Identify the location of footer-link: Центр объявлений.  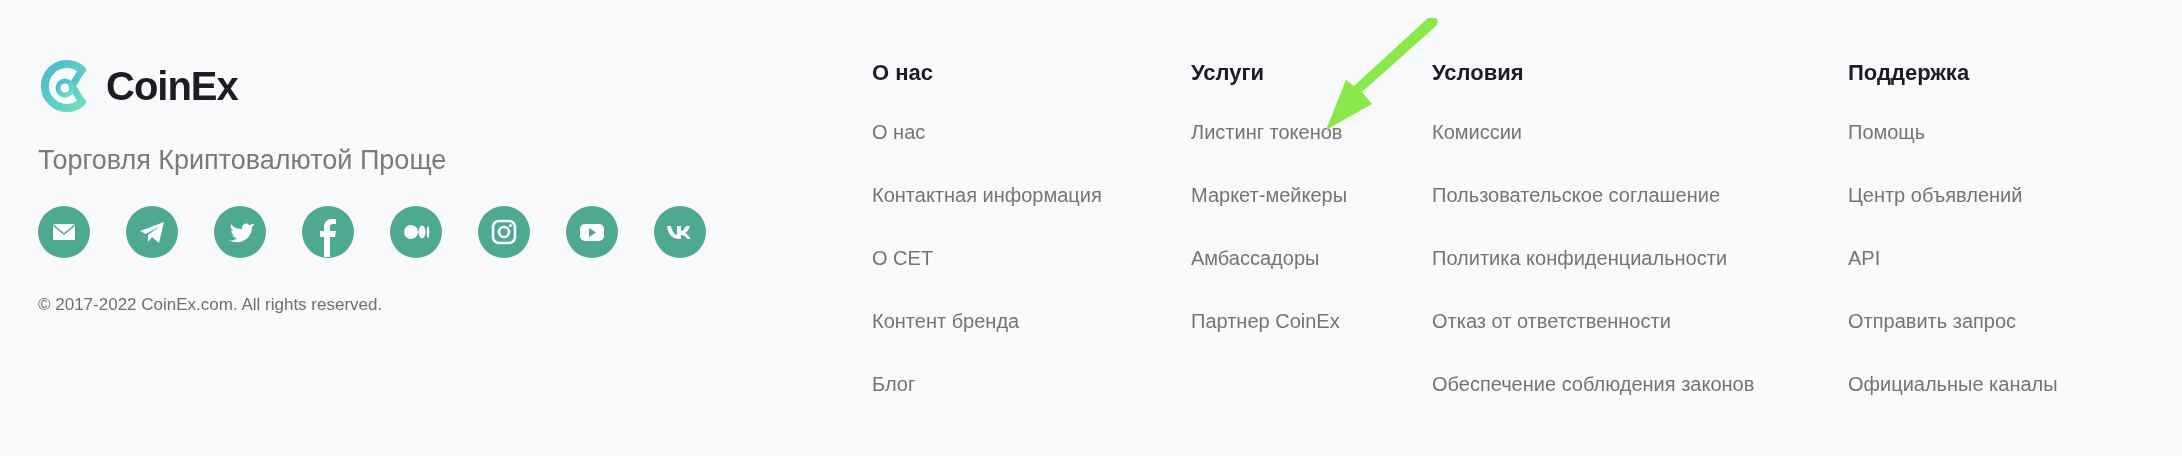
(1935, 195).